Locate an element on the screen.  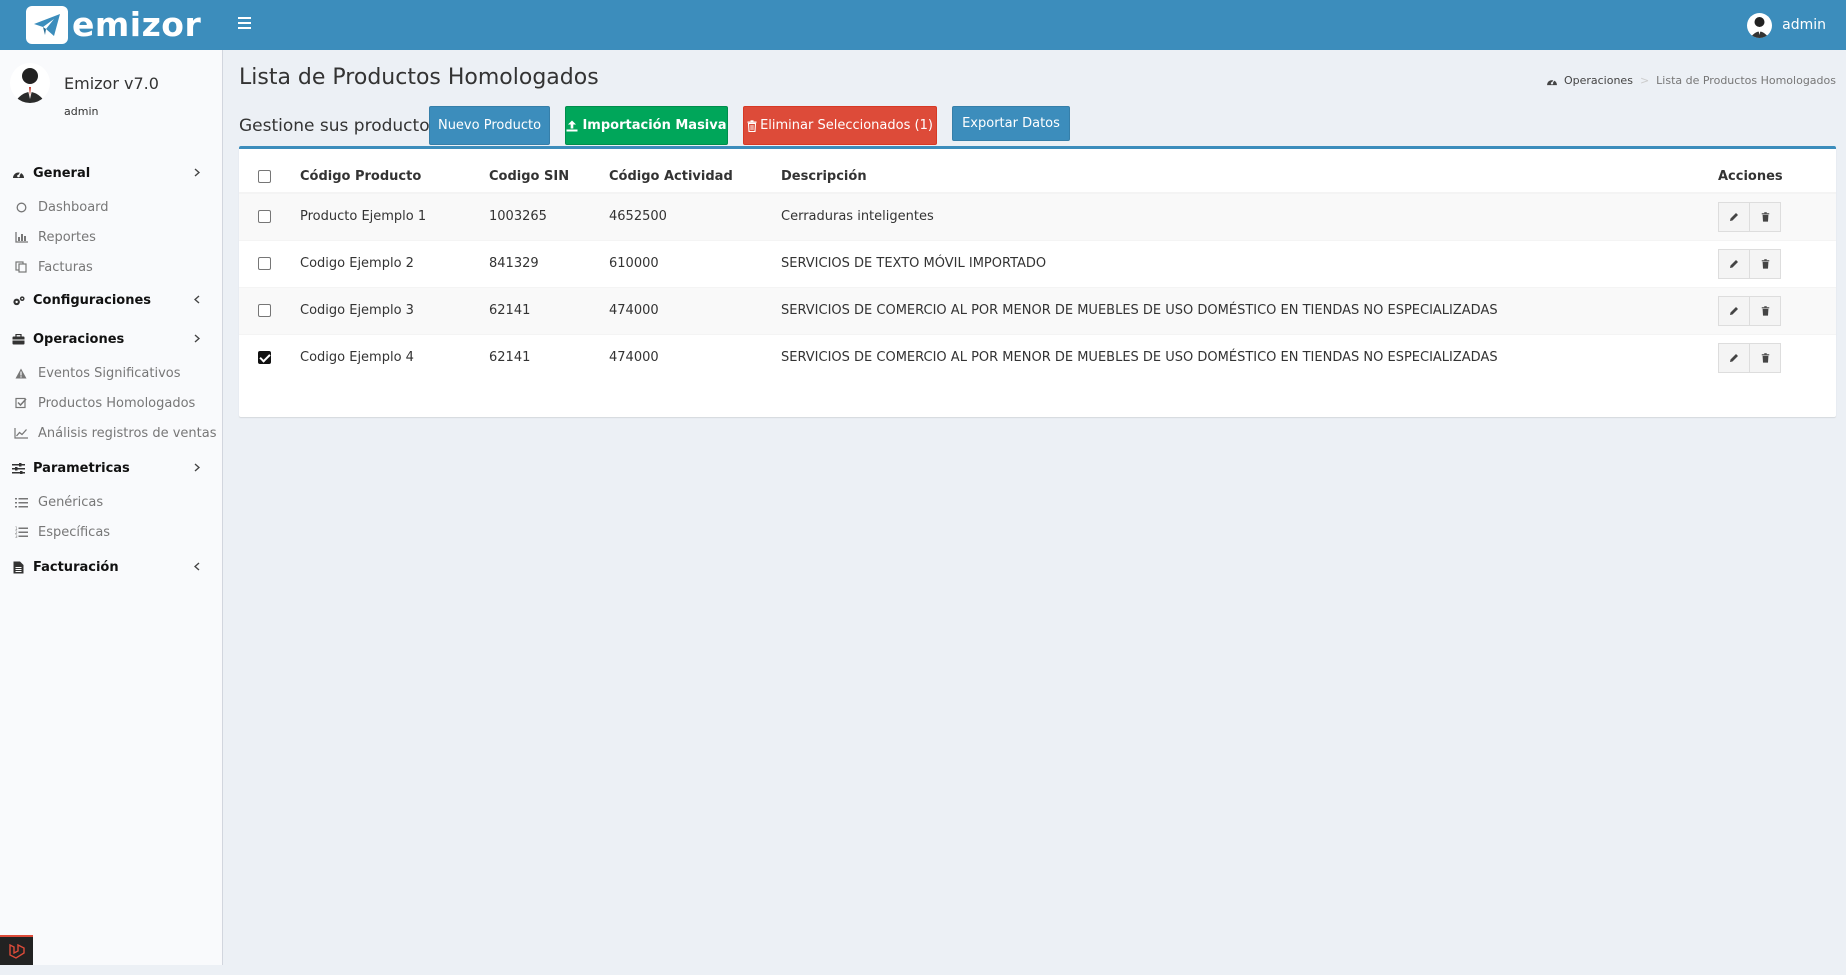
export-label: Exportar Datos is located at coordinates (1011, 123).